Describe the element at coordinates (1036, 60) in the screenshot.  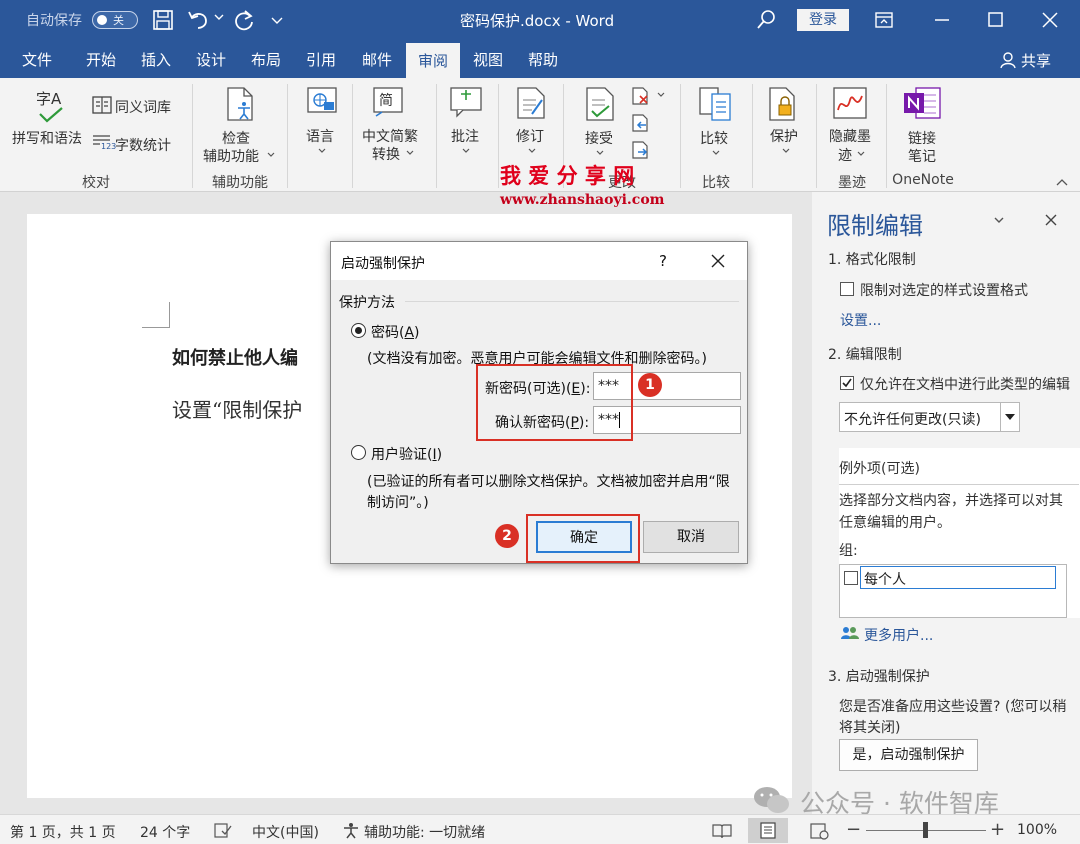
I see `share-button: 共享` at that location.